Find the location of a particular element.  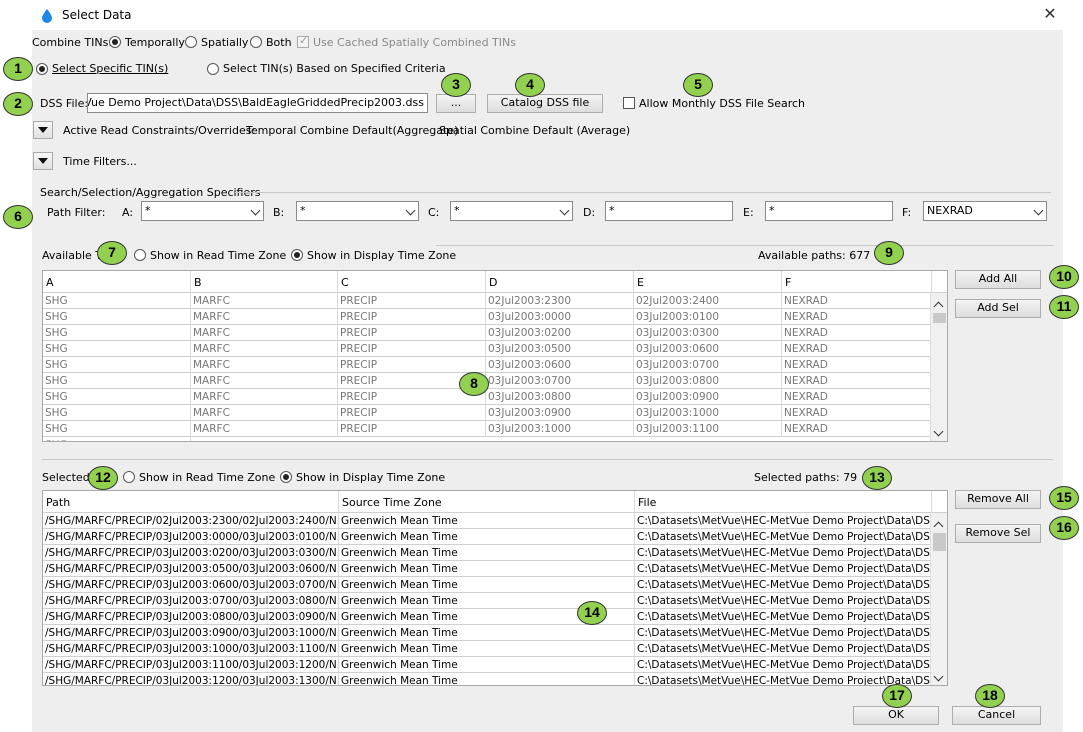

combine-spatially-radio is located at coordinates (191, 42).